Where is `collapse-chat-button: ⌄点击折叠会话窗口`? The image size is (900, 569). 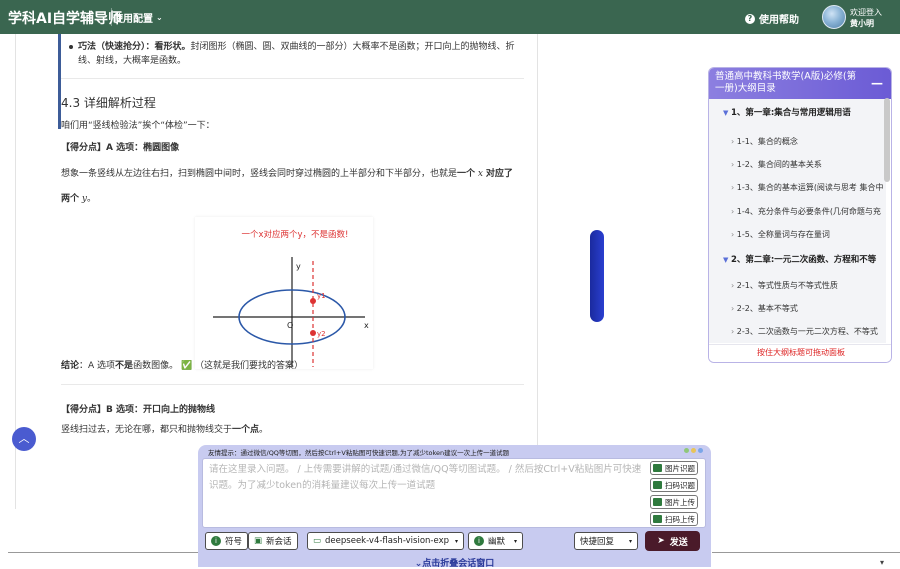
collapse-chat-button: ⌄点击折叠会话窗口 is located at coordinates (454, 562).